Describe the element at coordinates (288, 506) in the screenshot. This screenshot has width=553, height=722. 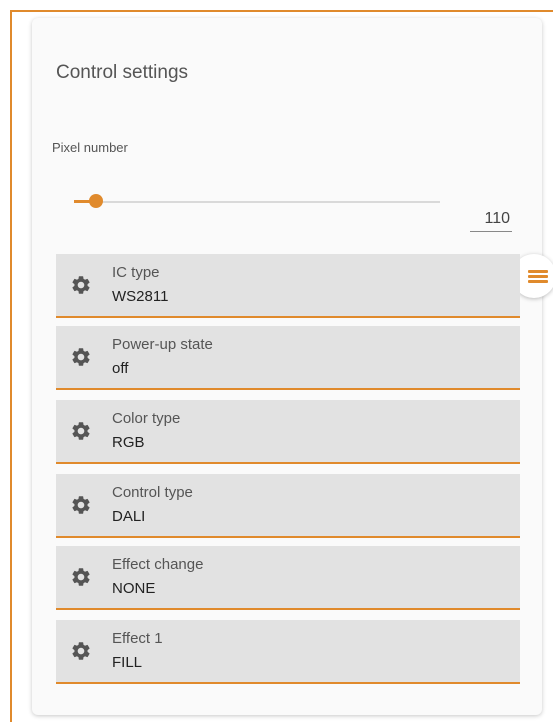
I see `setting-control-type: Control type DALI` at that location.